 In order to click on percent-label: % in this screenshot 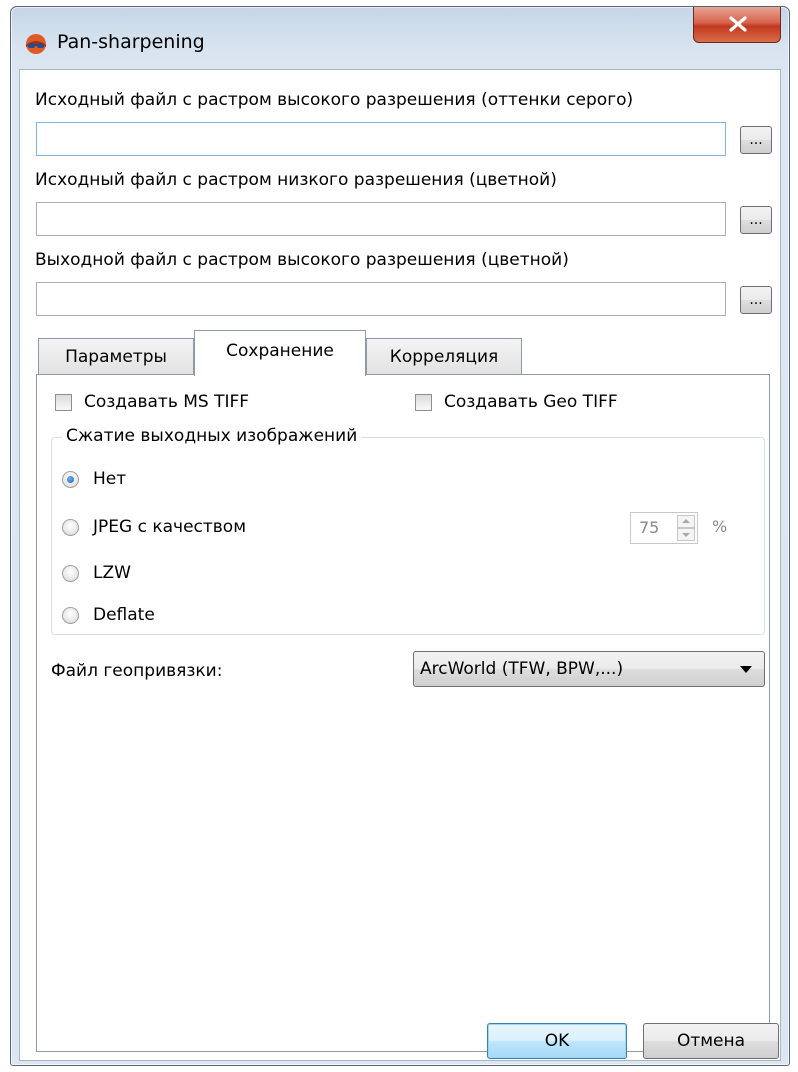, I will do `click(720, 526)`.